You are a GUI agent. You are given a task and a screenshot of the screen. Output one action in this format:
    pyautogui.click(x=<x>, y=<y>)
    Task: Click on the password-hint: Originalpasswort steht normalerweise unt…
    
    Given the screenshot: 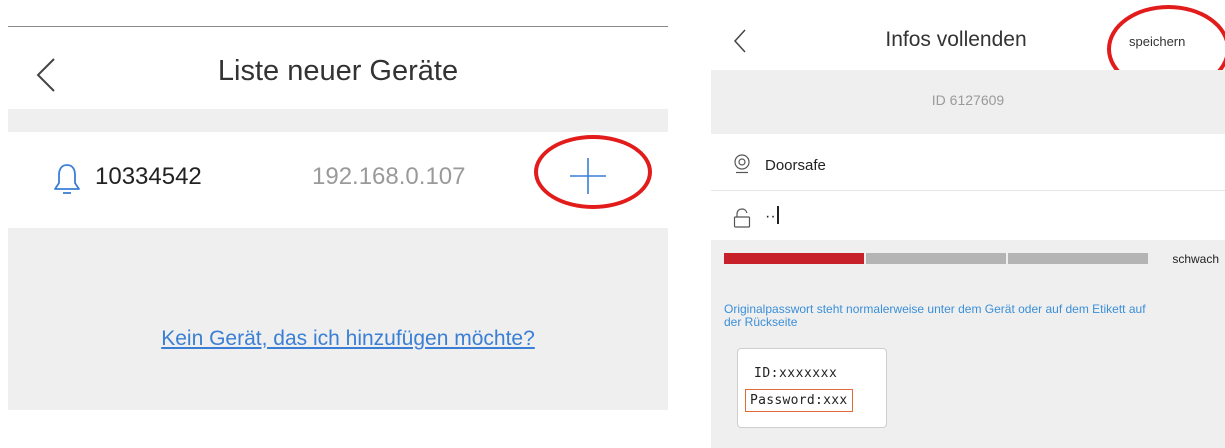 What is the action you would take?
    pyautogui.click(x=935, y=315)
    